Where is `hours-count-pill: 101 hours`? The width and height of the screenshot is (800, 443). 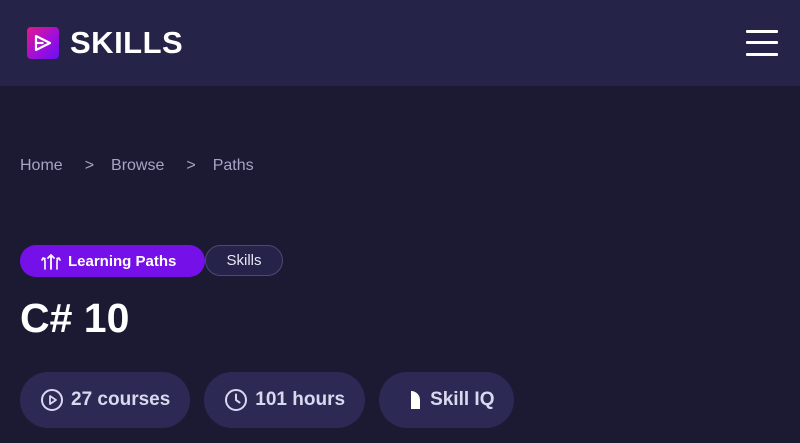
hours-count-pill: 101 hours is located at coordinates (285, 400).